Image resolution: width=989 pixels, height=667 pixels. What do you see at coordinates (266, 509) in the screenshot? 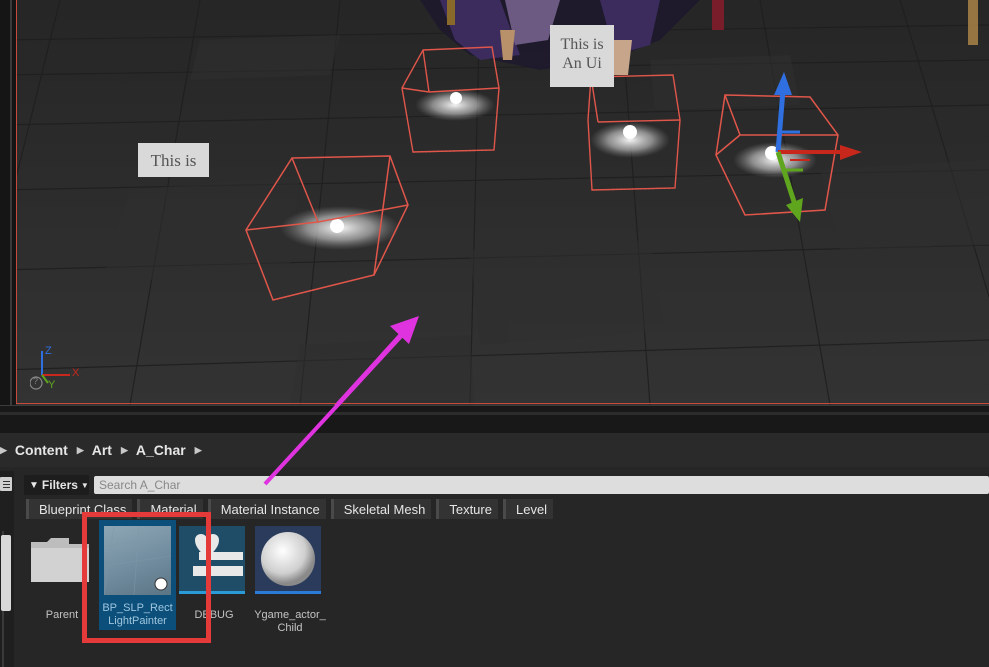
I see `filter-chip-material-instance: Material Instance` at bounding box center [266, 509].